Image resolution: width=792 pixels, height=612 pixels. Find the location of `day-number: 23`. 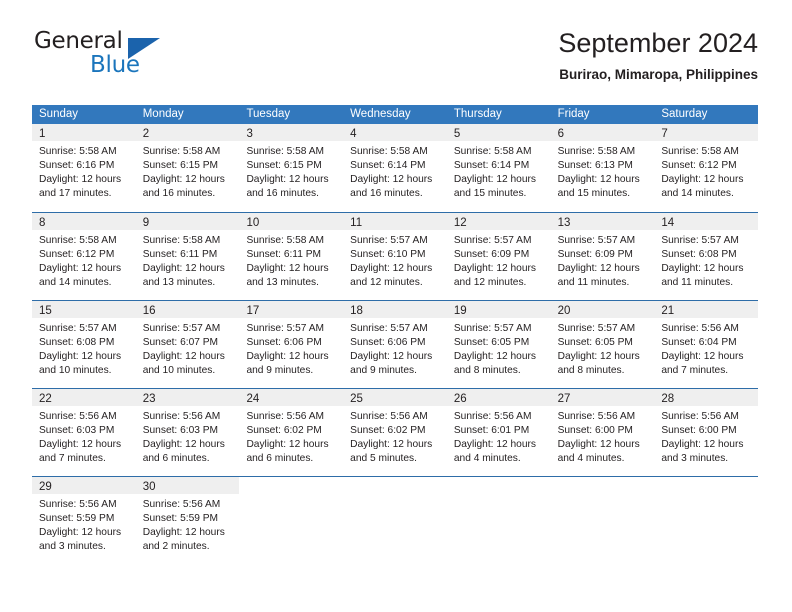

day-number: 23 is located at coordinates (149, 399).